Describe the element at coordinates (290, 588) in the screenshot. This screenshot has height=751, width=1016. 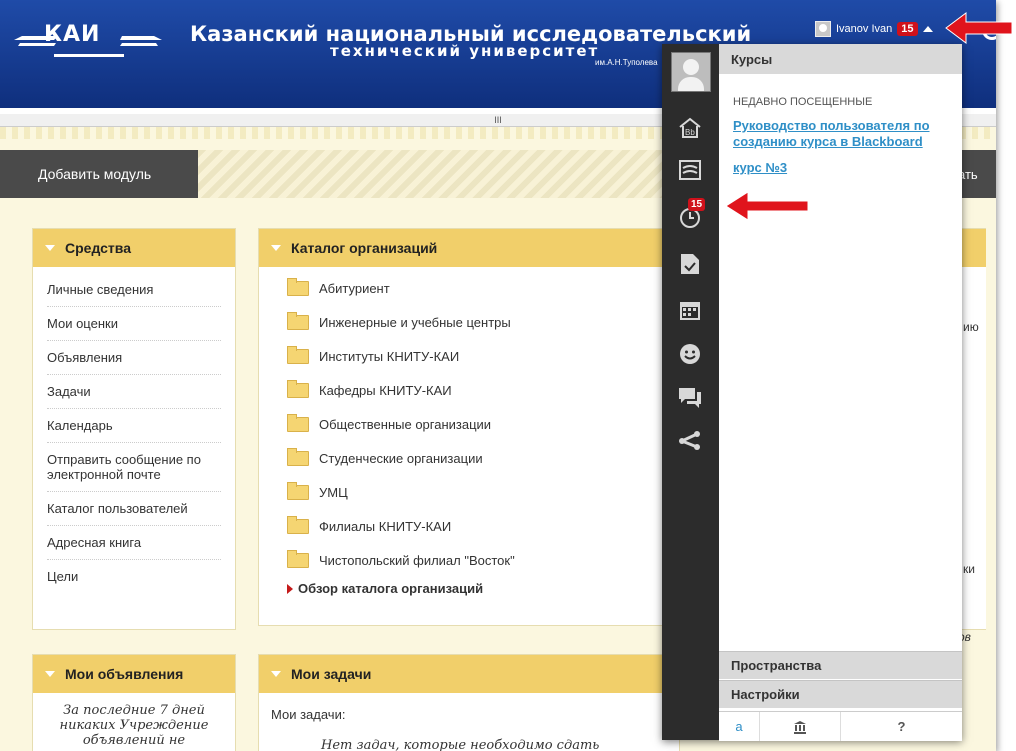
I see `arrow-right-icon` at that location.